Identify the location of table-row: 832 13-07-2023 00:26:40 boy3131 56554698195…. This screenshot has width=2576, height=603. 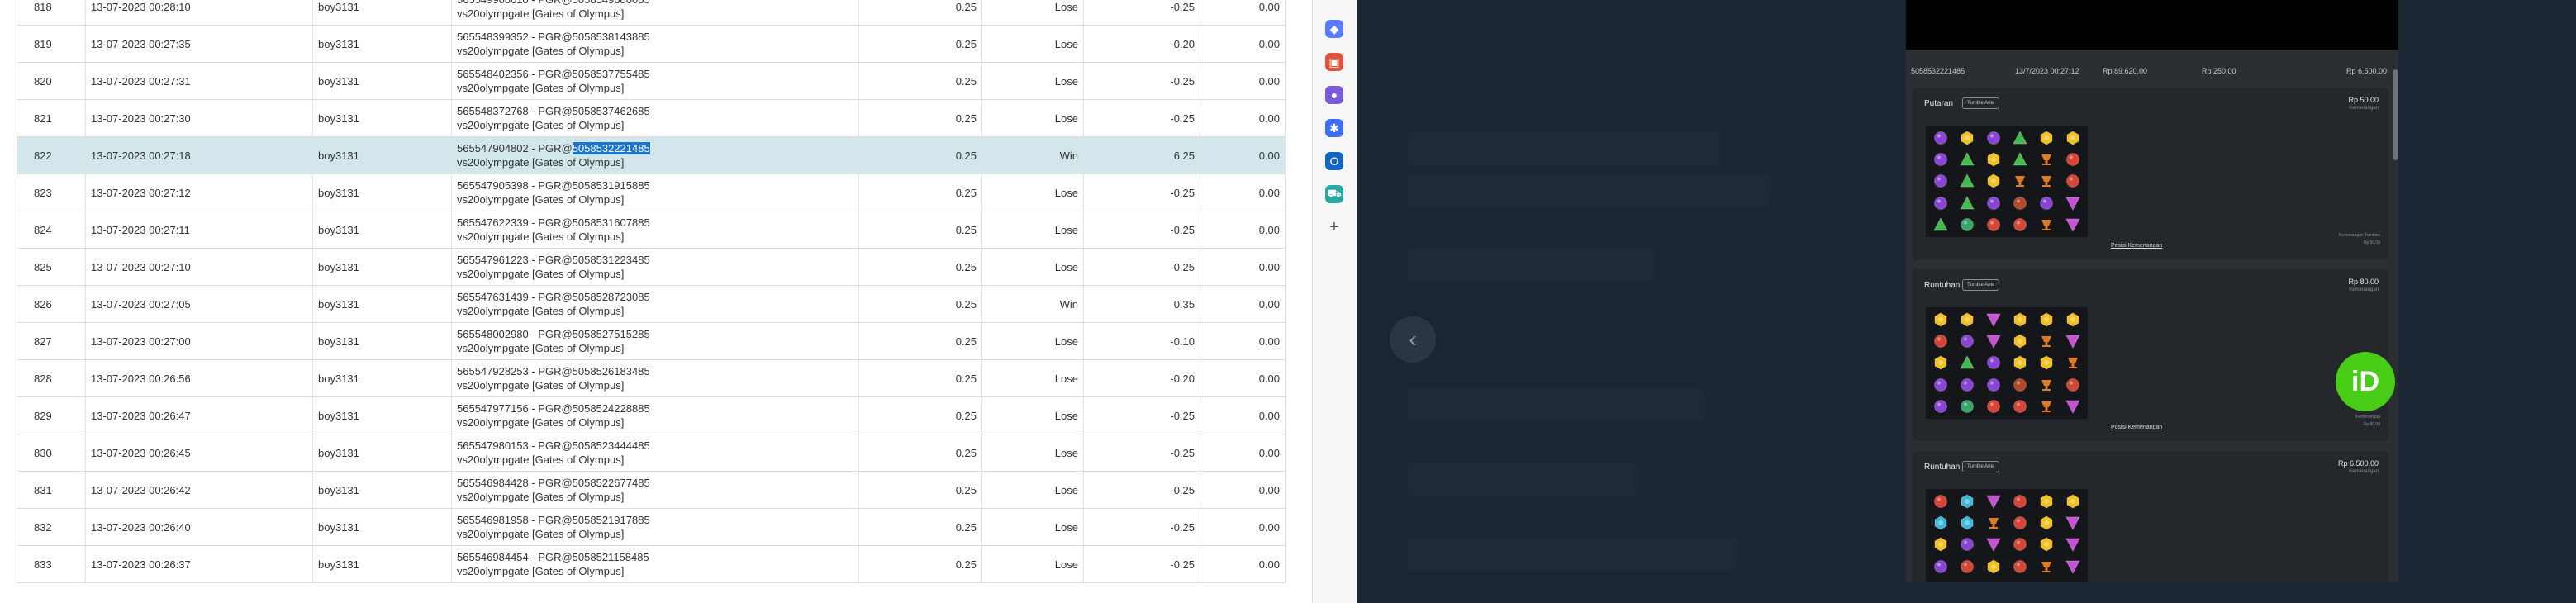
(651, 527).